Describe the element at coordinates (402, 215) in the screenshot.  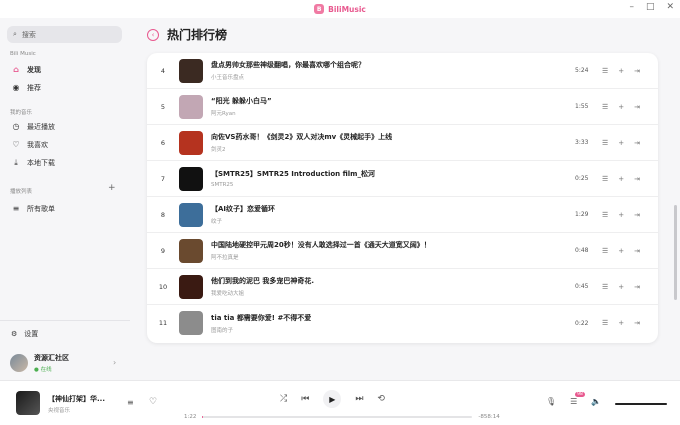
I see `song-row: 8 【AI纹子】恋爱循环 纹子 1:29 ☰ + ⇥` at that location.